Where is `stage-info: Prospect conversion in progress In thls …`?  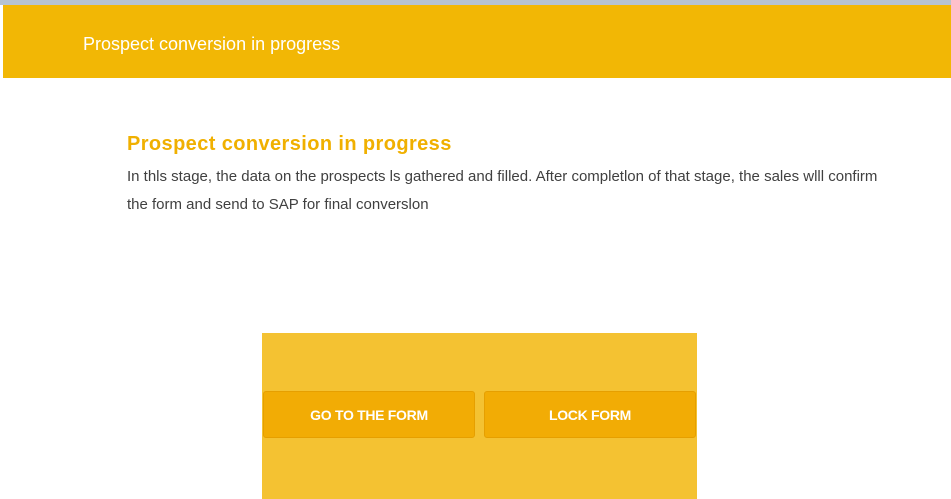
stage-info: Prospect conversion in progress In thls … is located at coordinates (507, 175).